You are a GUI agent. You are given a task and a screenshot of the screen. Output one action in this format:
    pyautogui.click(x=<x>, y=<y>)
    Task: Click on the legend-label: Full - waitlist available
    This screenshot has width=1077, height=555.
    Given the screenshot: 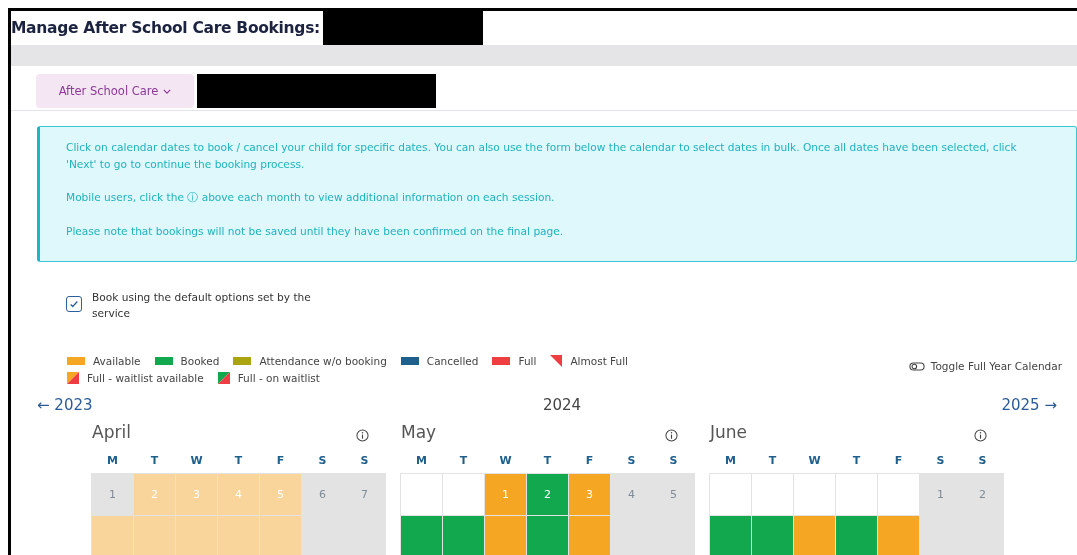 What is the action you would take?
    pyautogui.click(x=145, y=378)
    